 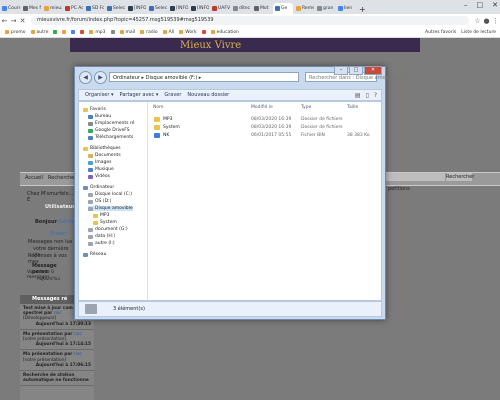 What do you see at coordinates (241, 8) in the screenshot?
I see `browser-tab: ditec` at bounding box center [241, 8].